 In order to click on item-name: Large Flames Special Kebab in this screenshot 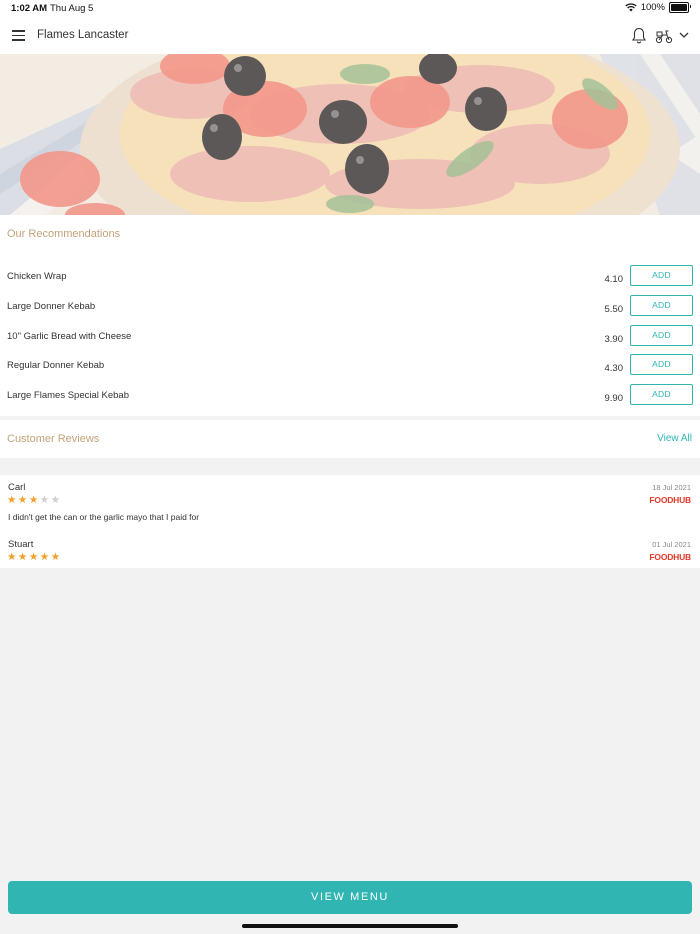, I will do `click(68, 395)`.